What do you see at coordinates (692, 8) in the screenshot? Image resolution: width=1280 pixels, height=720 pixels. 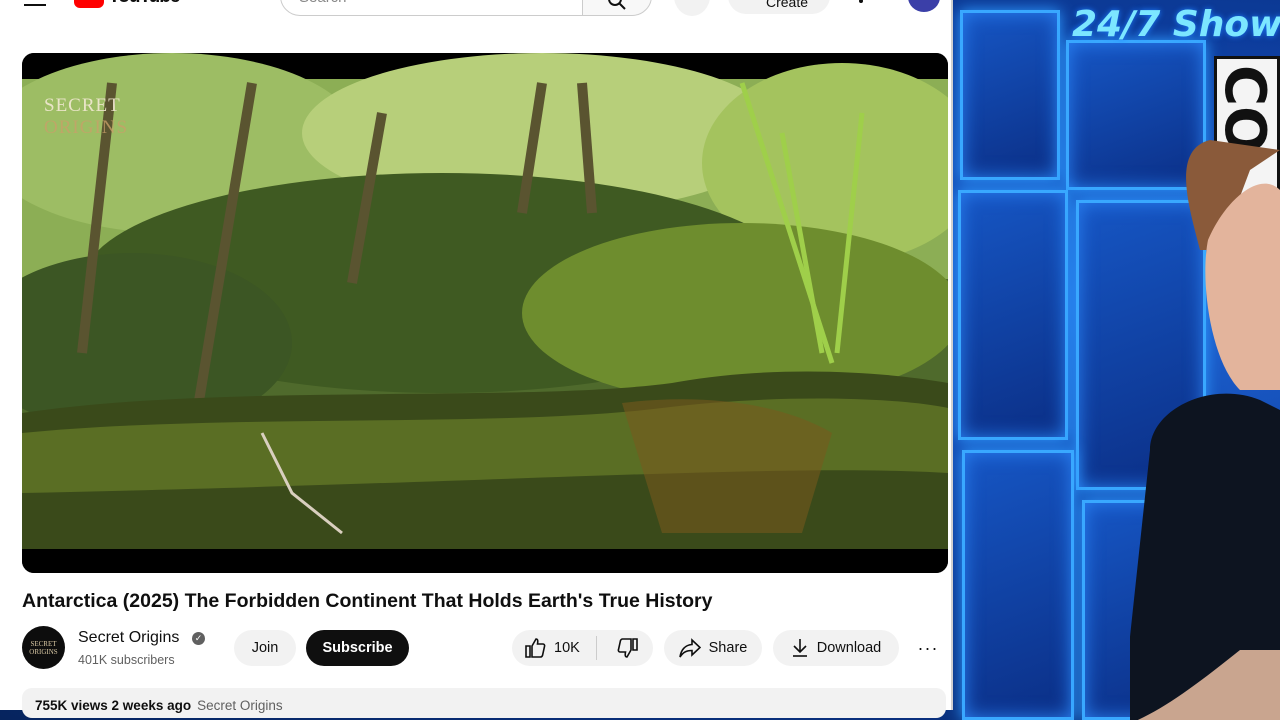 I see `mic-icon` at bounding box center [692, 8].